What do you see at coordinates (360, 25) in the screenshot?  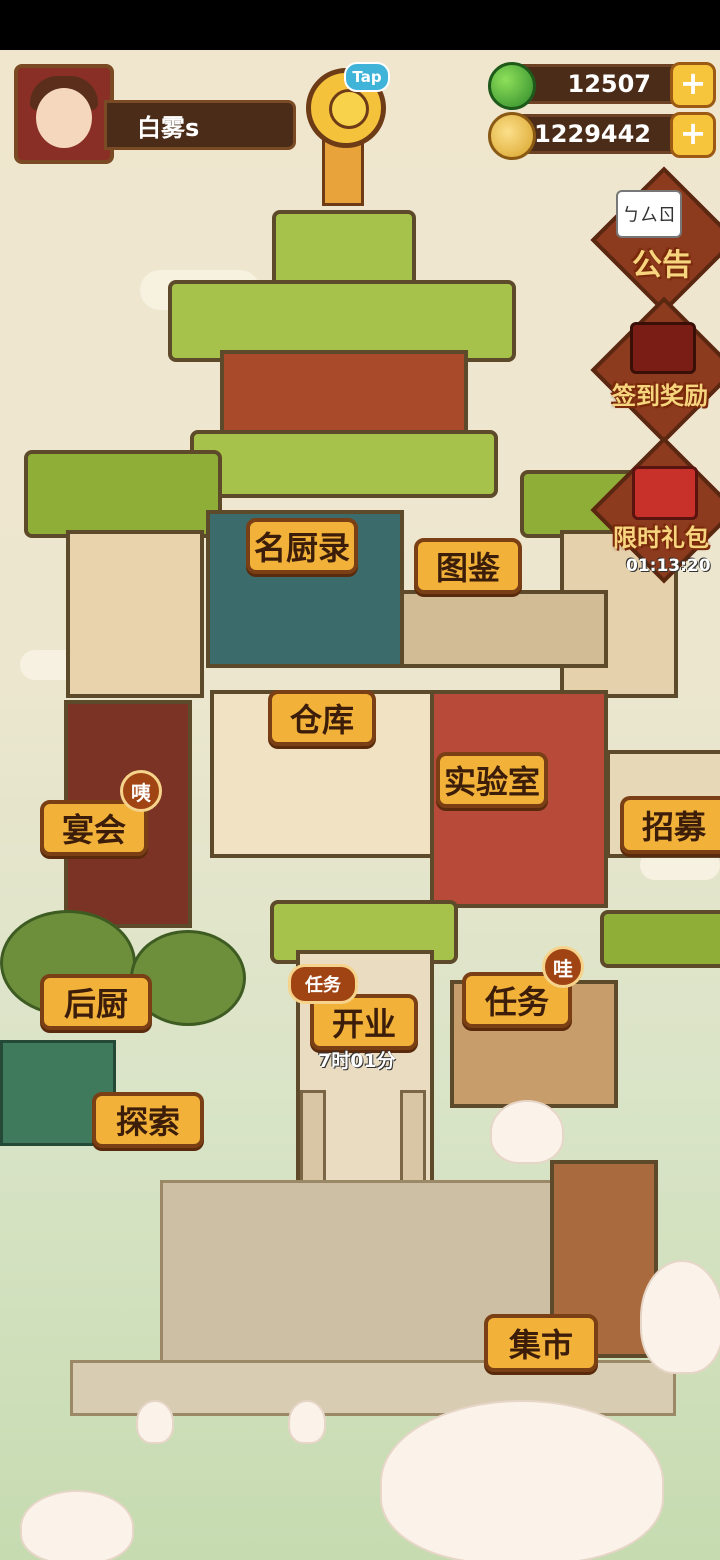 I see `status-bar` at bounding box center [360, 25].